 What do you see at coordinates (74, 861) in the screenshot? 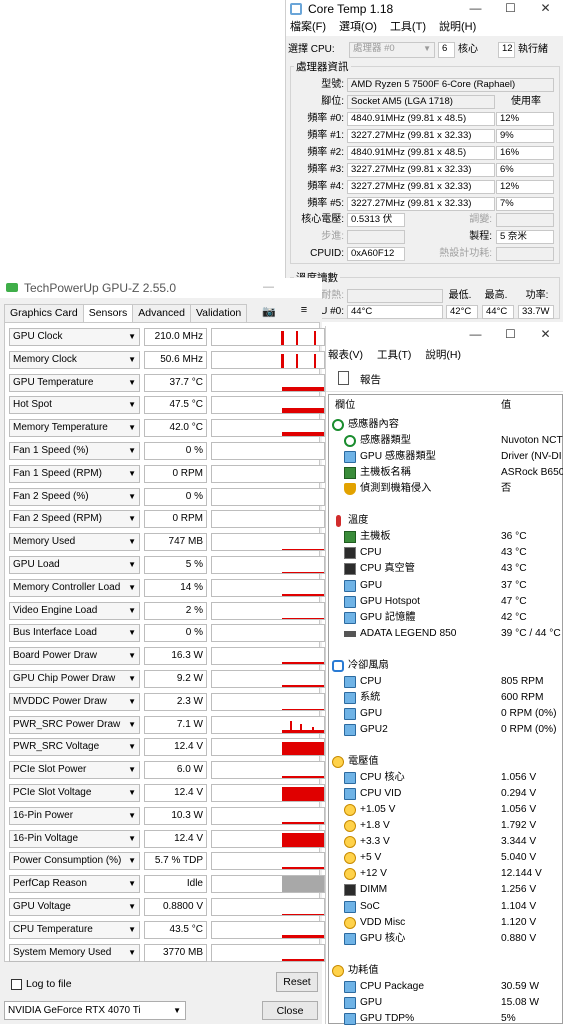
I see `sensor-name-dropdown: Power Consumption (%) ▼` at bounding box center [74, 861].